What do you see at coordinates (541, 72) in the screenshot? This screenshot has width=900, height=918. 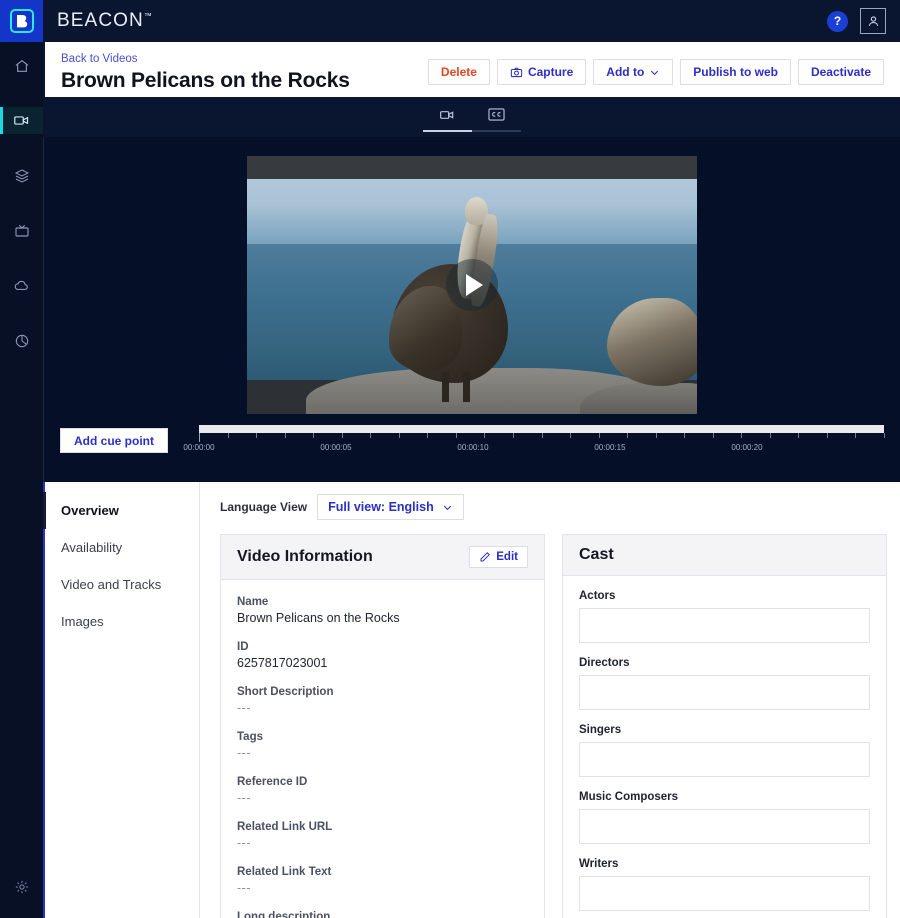 I see `capture-button: Capture` at bounding box center [541, 72].